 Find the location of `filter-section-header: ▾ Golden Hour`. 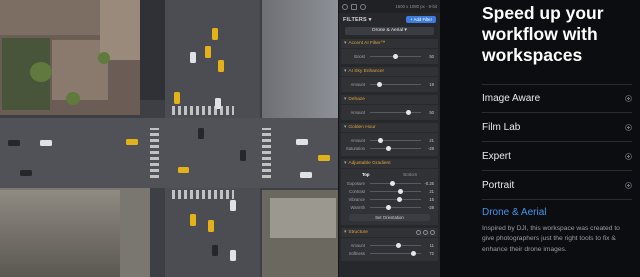

filter-section-header: ▾ Golden Hour is located at coordinates (389, 128).